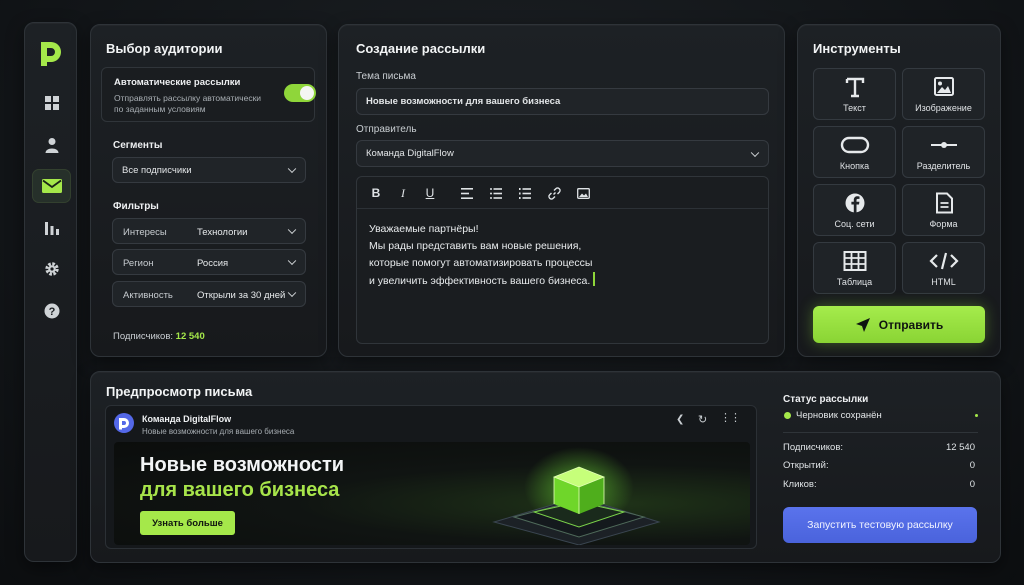  I want to click on sidebar-item-help: ?, so click(51, 311).